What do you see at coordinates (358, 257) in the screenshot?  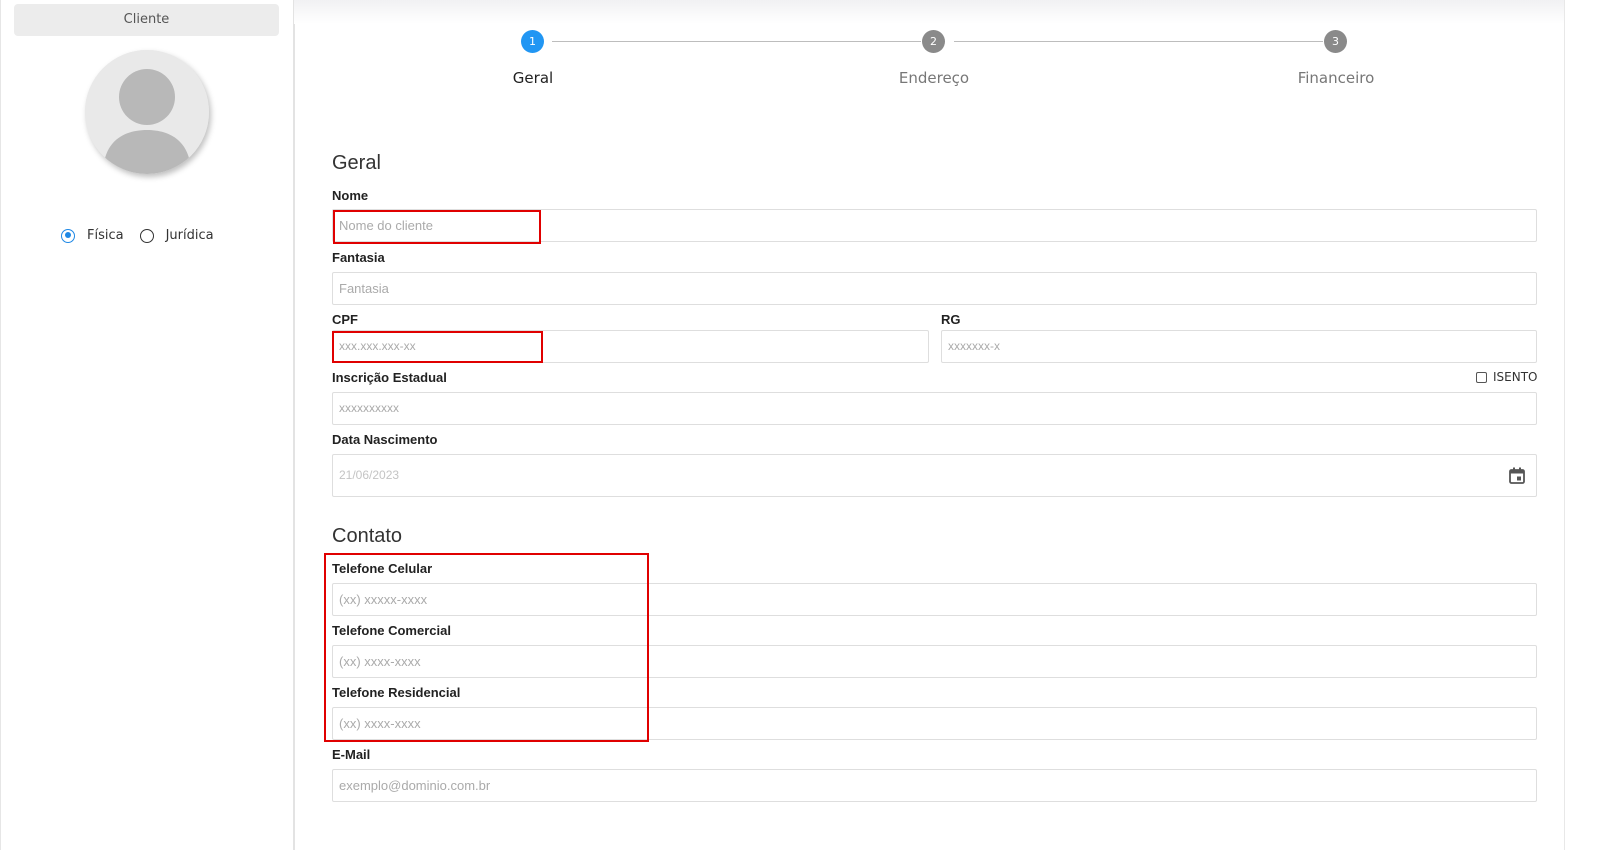 I see `fantasia-label: Fantasia` at bounding box center [358, 257].